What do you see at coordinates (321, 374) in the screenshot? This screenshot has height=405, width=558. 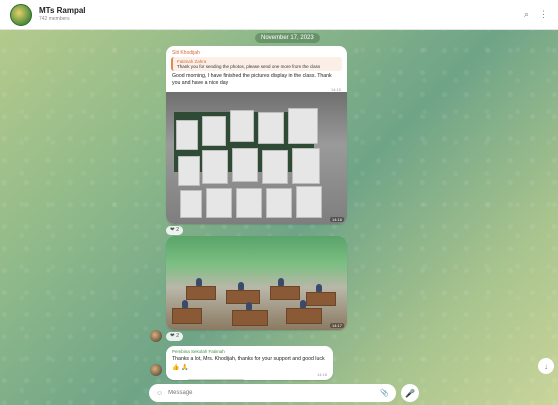 I see `message-time: 14:18` at bounding box center [321, 374].